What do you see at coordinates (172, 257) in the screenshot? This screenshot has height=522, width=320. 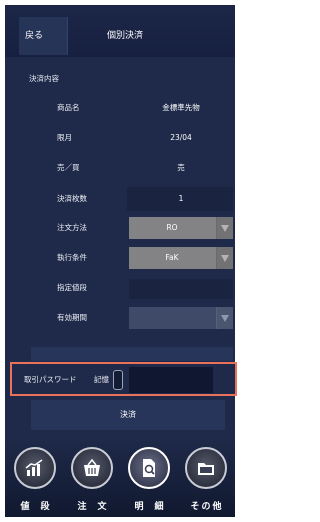 I see `execution-condition-value: FaK` at bounding box center [172, 257].